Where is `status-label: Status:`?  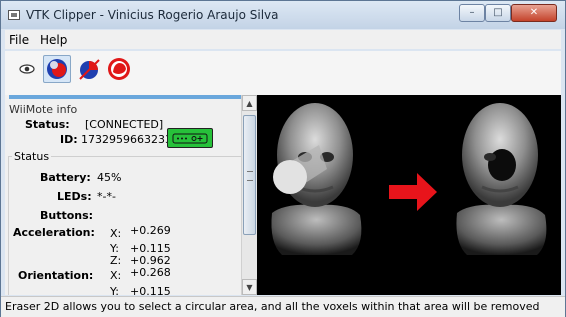 status-label: Status: is located at coordinates (47, 124).